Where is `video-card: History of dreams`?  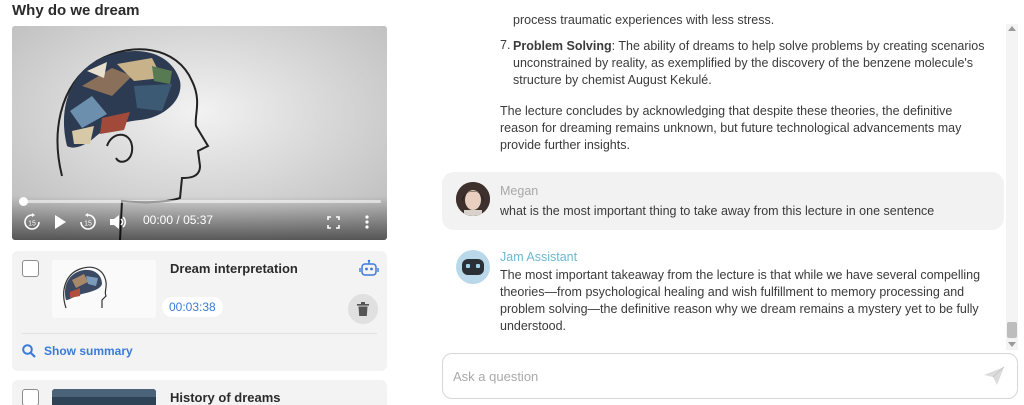 video-card: History of dreams is located at coordinates (199, 392).